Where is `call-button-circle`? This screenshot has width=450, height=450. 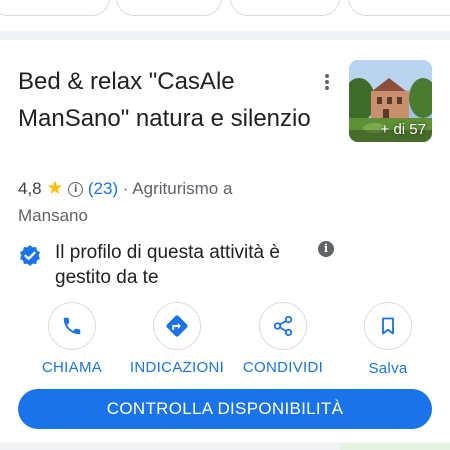 call-button-circle is located at coordinates (72, 326).